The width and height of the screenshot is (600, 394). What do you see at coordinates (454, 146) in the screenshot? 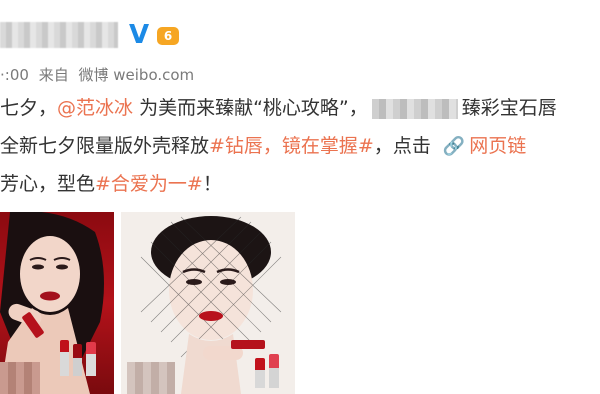
I see `paperclip-link-icon: 🔗` at bounding box center [454, 146].